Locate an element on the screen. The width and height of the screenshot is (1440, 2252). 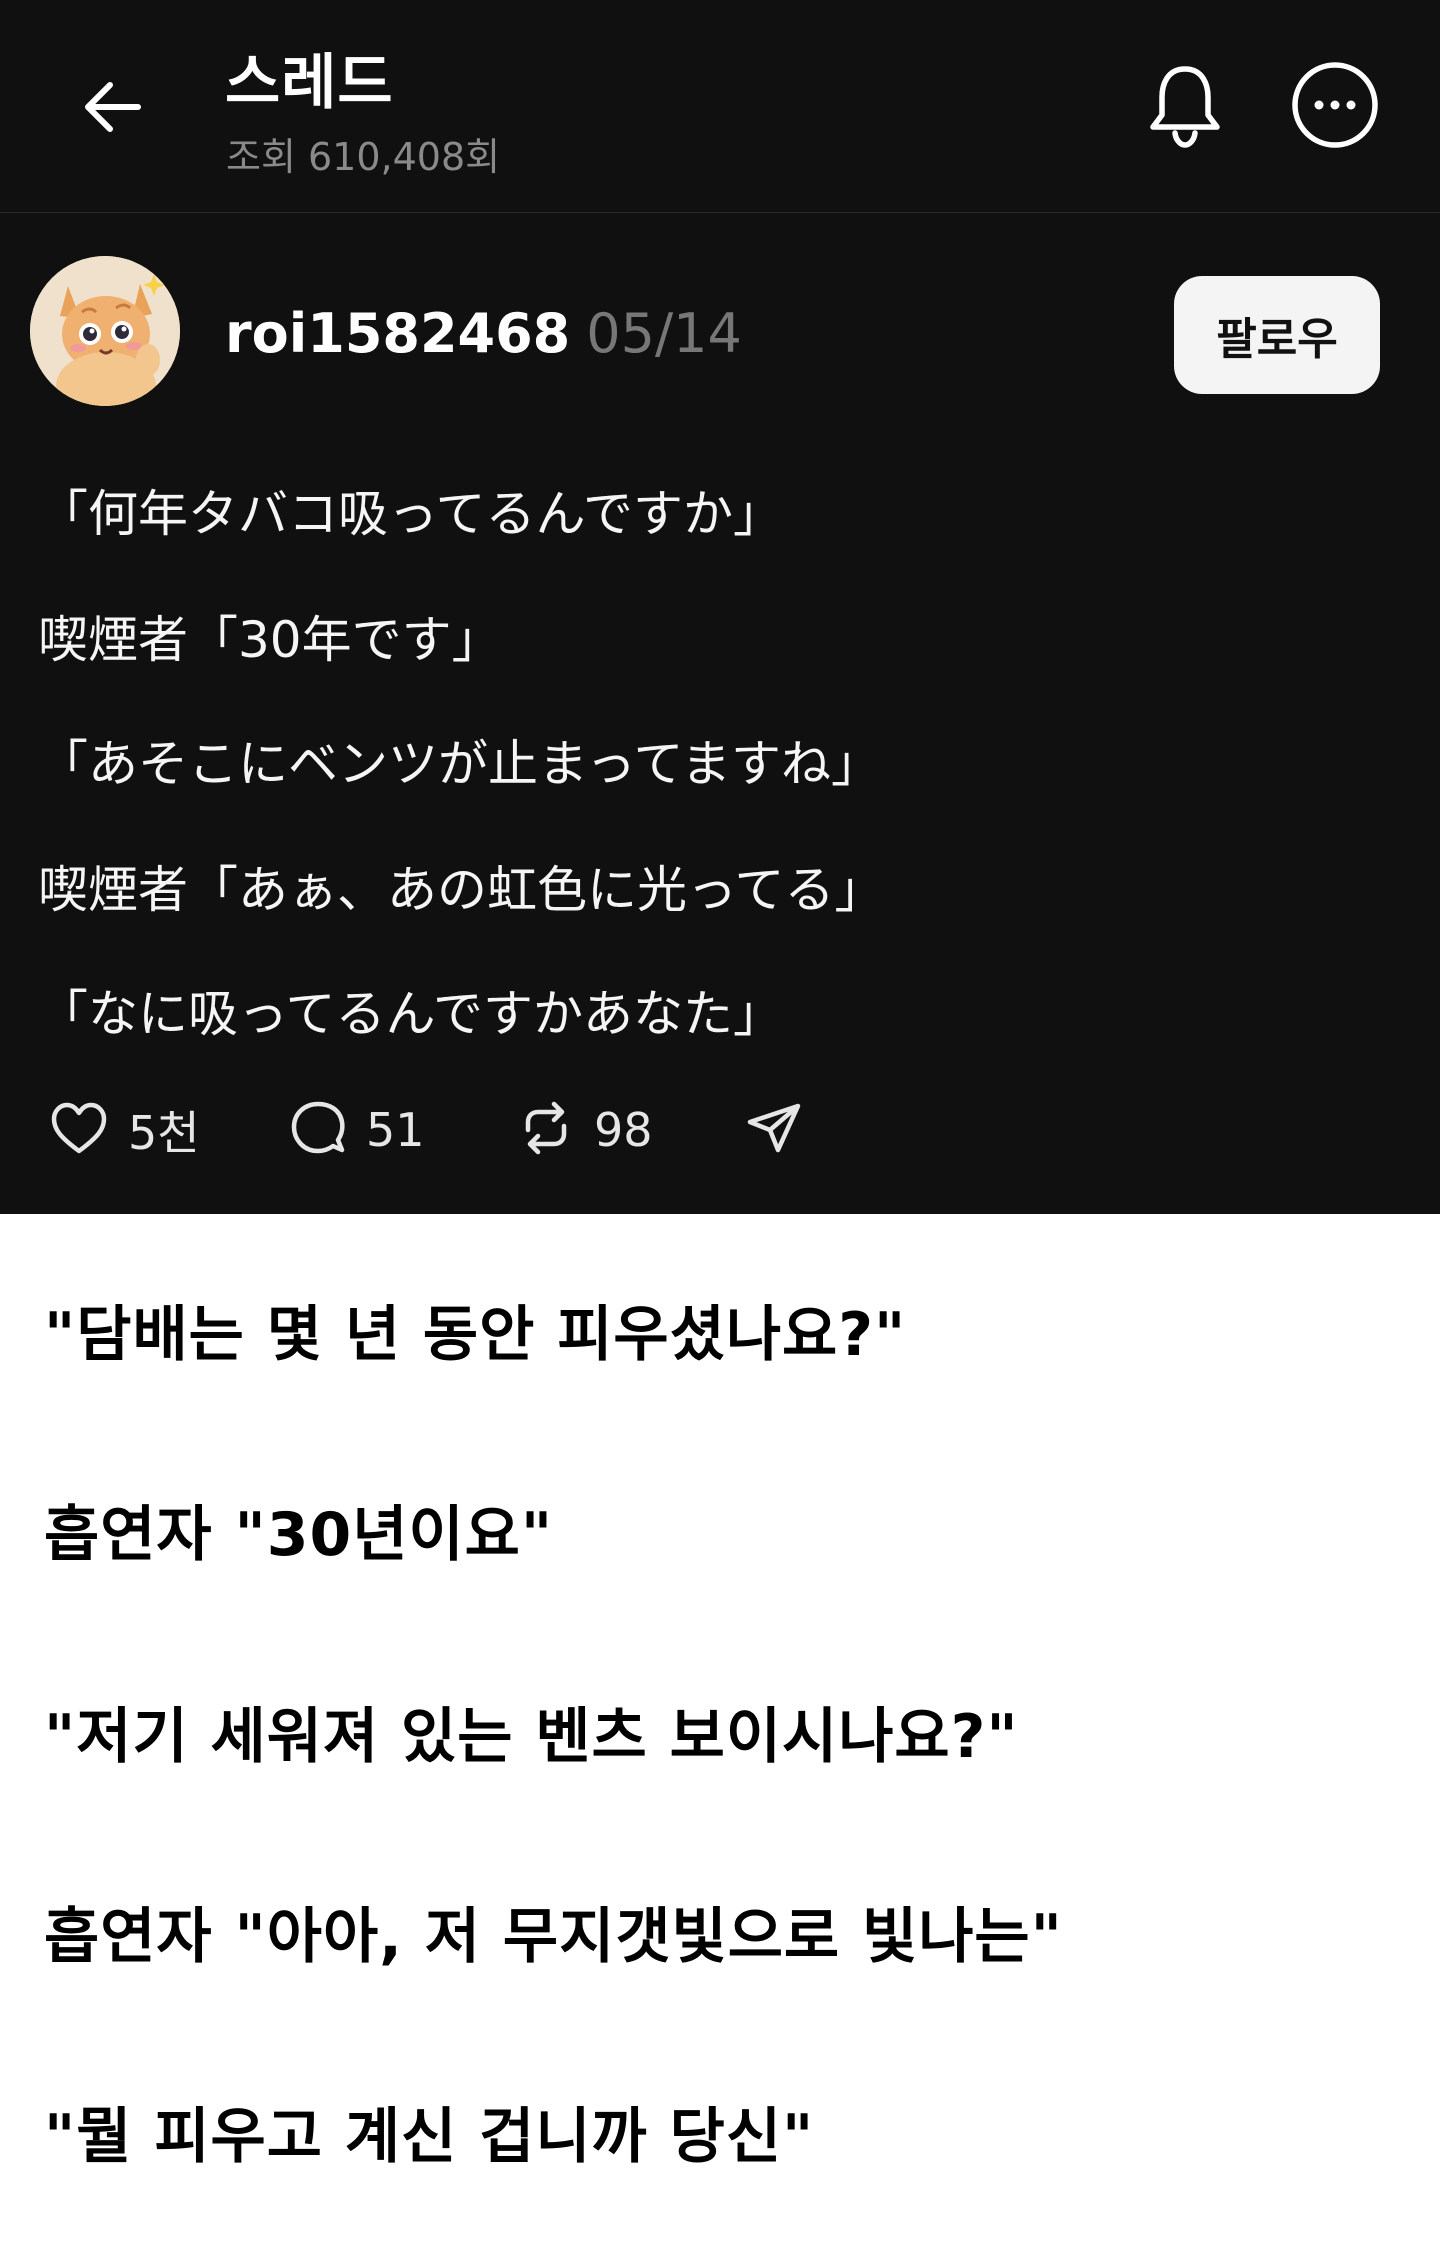
translation-line: "뭘 피우고 계신 겁니까 당신" is located at coordinates (429, 2137).